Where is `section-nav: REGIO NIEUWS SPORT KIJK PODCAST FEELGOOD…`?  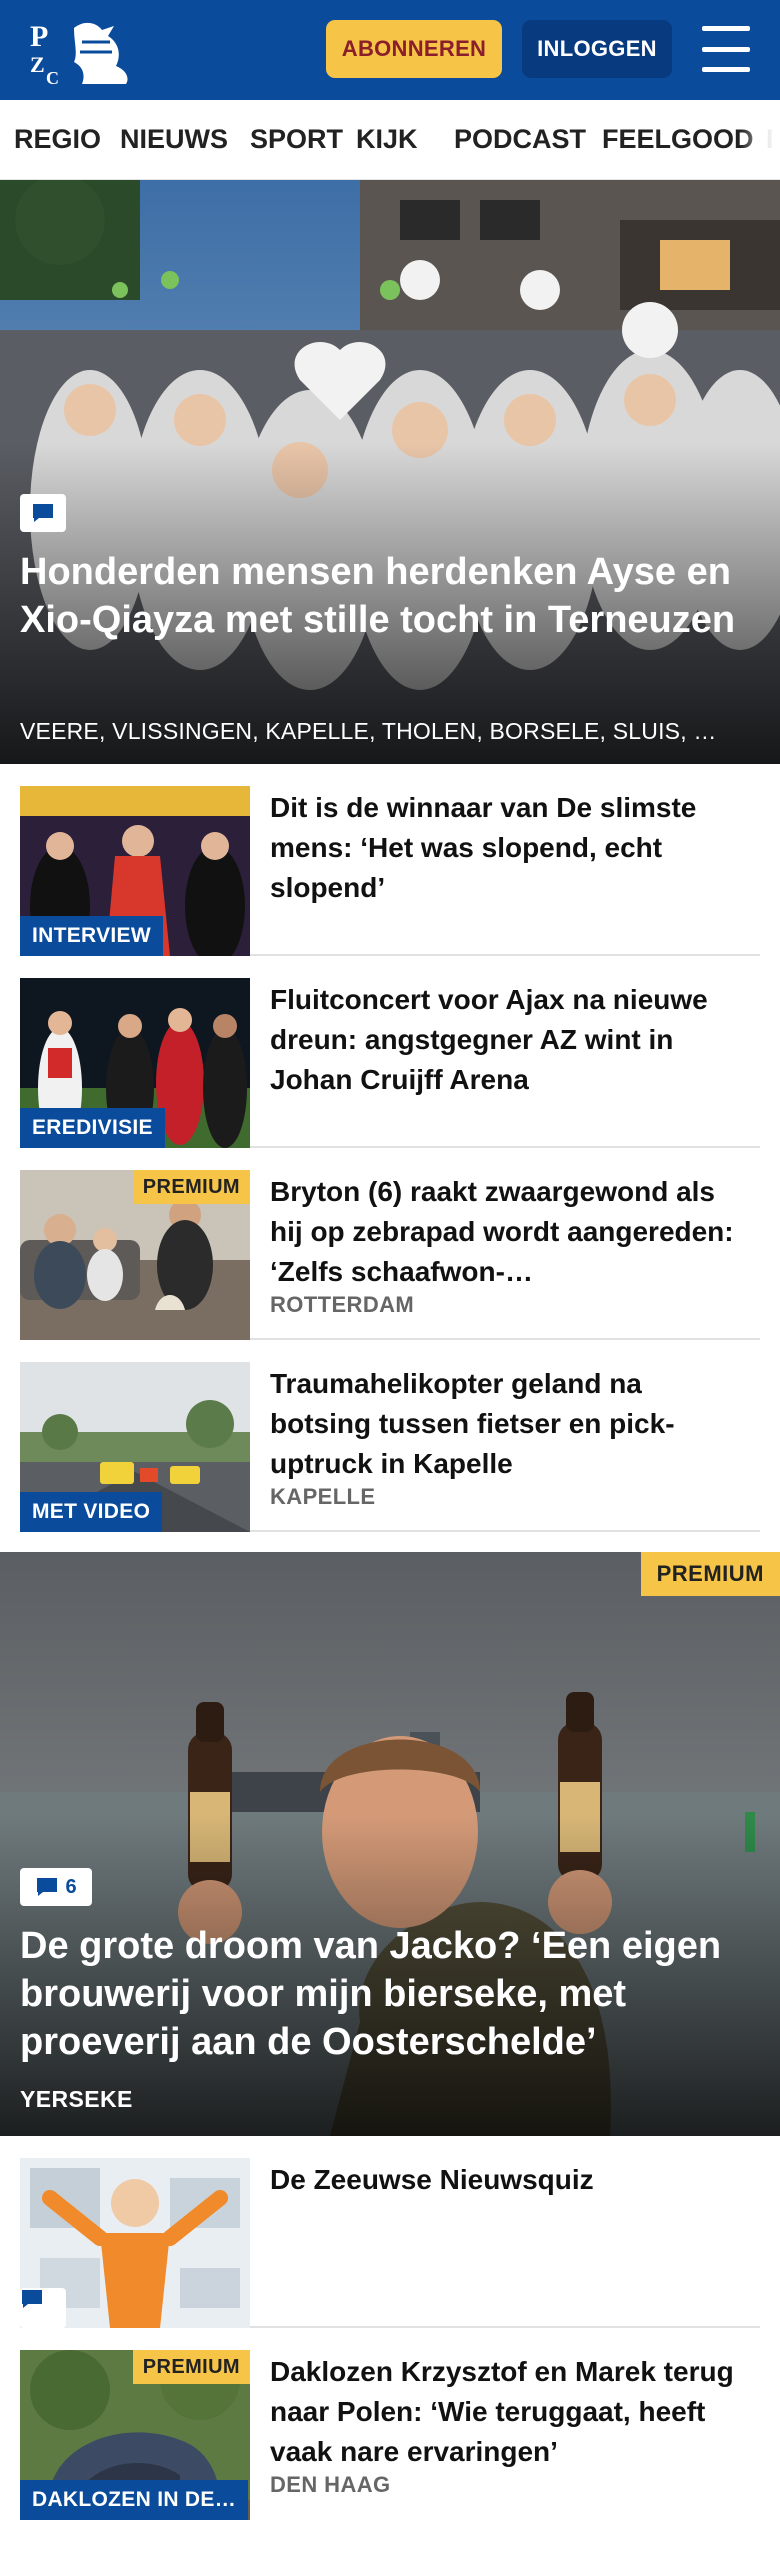
section-nav: REGIO NIEUWS SPORT KIJK PODCAST FEELGOOD… is located at coordinates (390, 140).